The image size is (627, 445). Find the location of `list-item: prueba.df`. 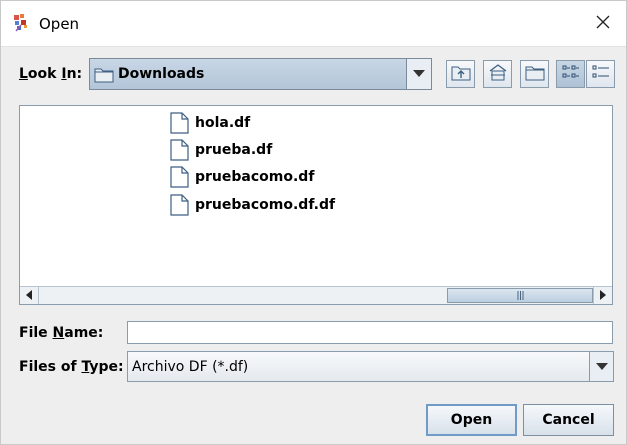

list-item: prueba.df is located at coordinates (221, 150).